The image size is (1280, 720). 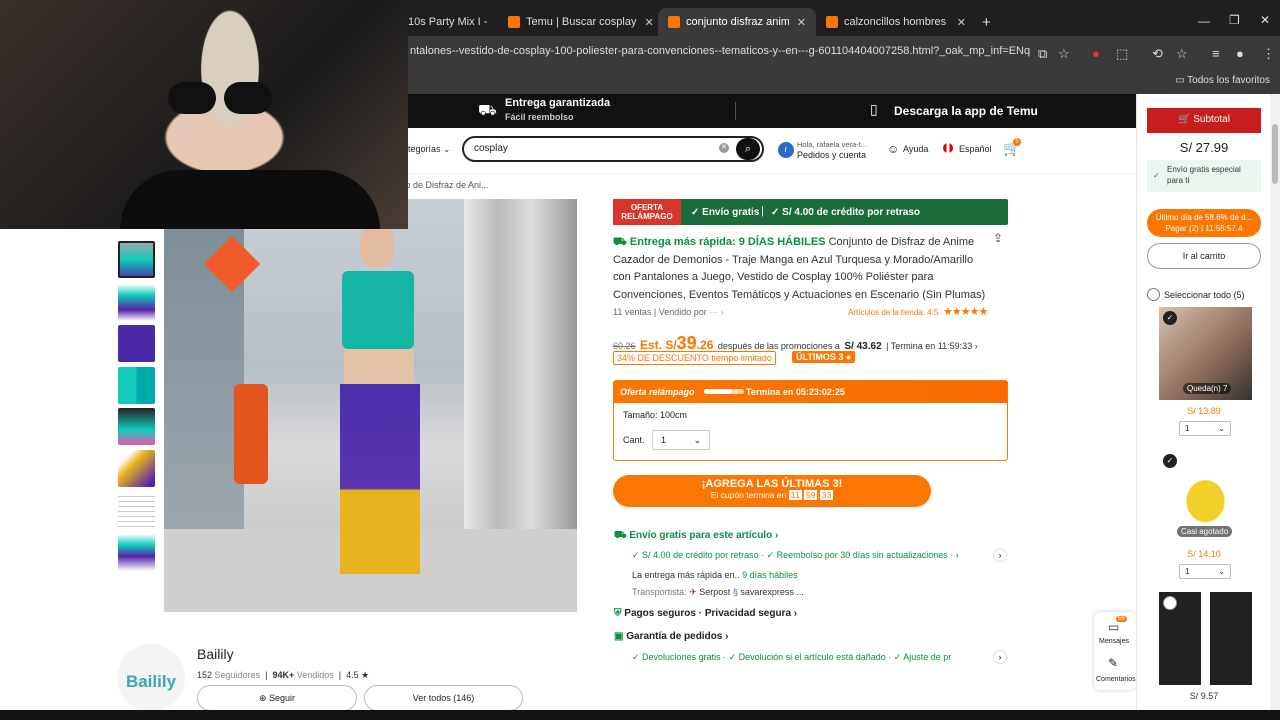 What do you see at coordinates (1170, 603) in the screenshot?
I see `unchecked-checkbox` at bounding box center [1170, 603].